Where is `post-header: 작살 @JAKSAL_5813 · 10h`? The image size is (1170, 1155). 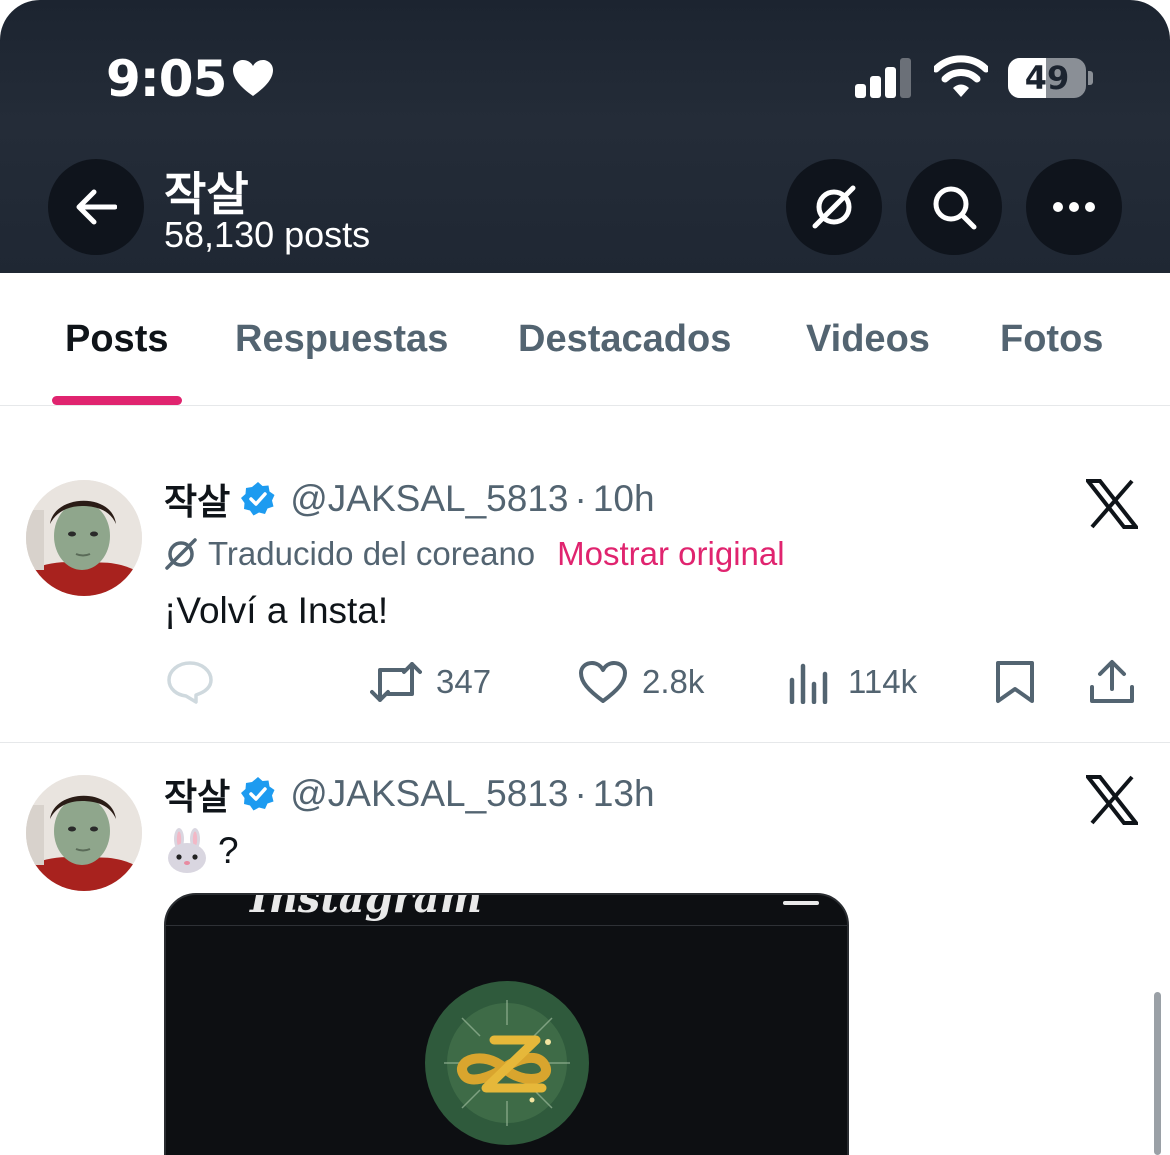 post-header: 작살 @JAKSAL_5813 · 10h is located at coordinates (409, 499).